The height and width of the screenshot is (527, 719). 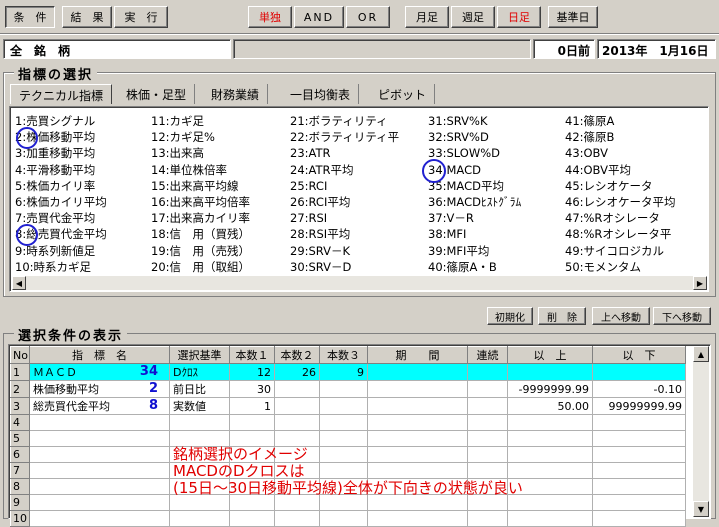 What do you see at coordinates (199, 389) in the screenshot?
I see `cell-basis: 前日比` at bounding box center [199, 389].